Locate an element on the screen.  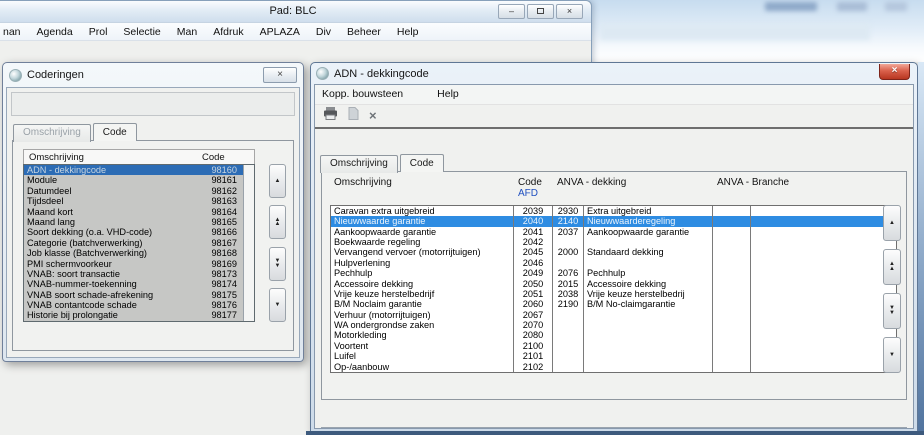
arrow-up-icon: ▲ is located at coordinates (277, 181).